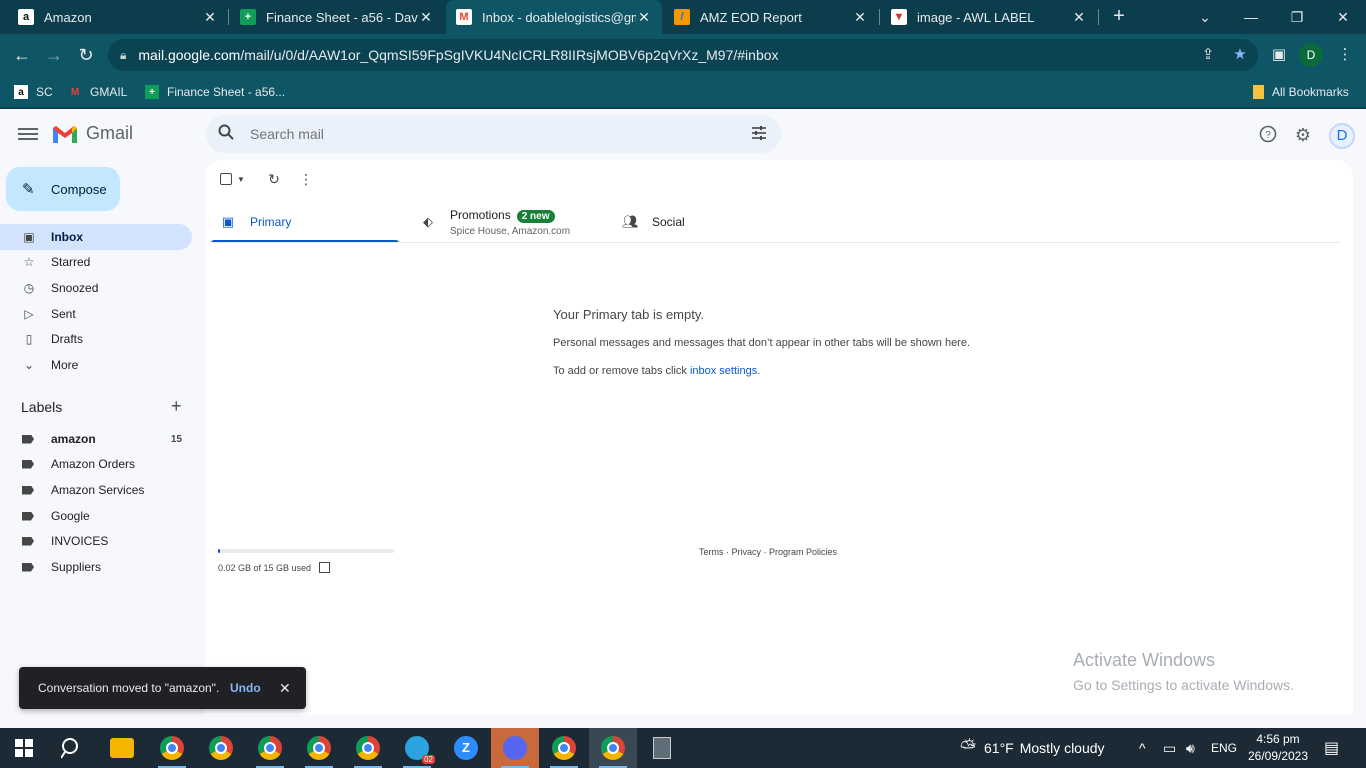  I want to click on browser-tab-inbox: M Inbox - doablelogistics@gm ✕, so click(554, 17).